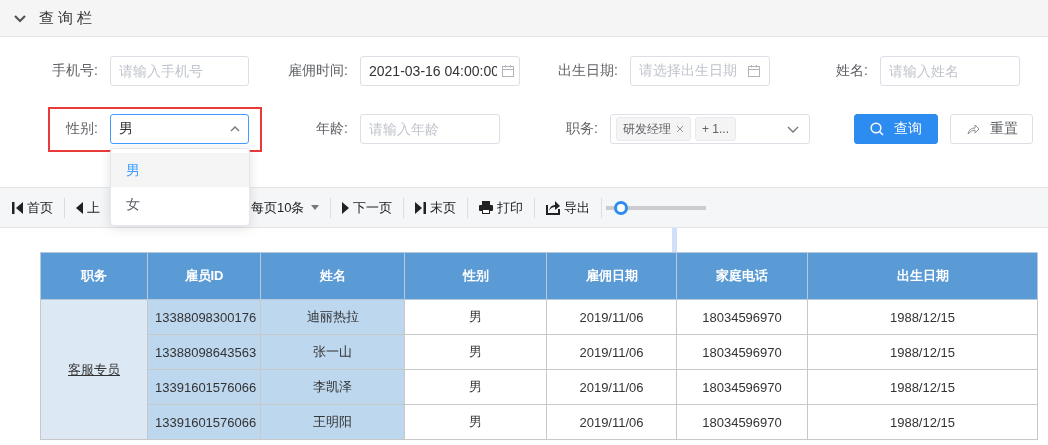 The height and width of the screenshot is (445, 1048). Describe the element at coordinates (94, 369) in the screenshot. I see `table-cell-link: 客服专员` at that location.